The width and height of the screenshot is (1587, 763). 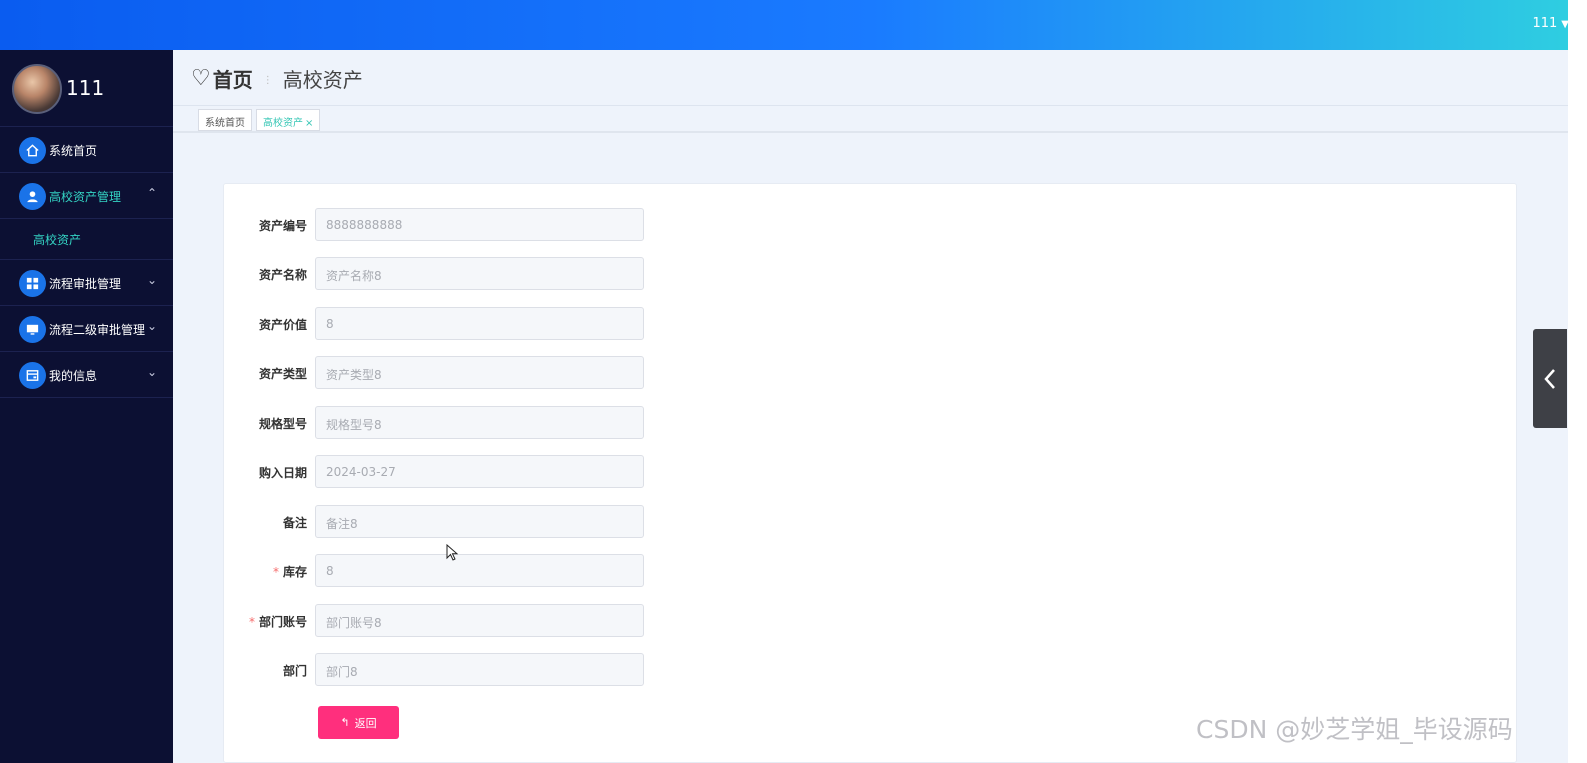 I want to click on department-account-field: 部门账号8, so click(x=479, y=620).